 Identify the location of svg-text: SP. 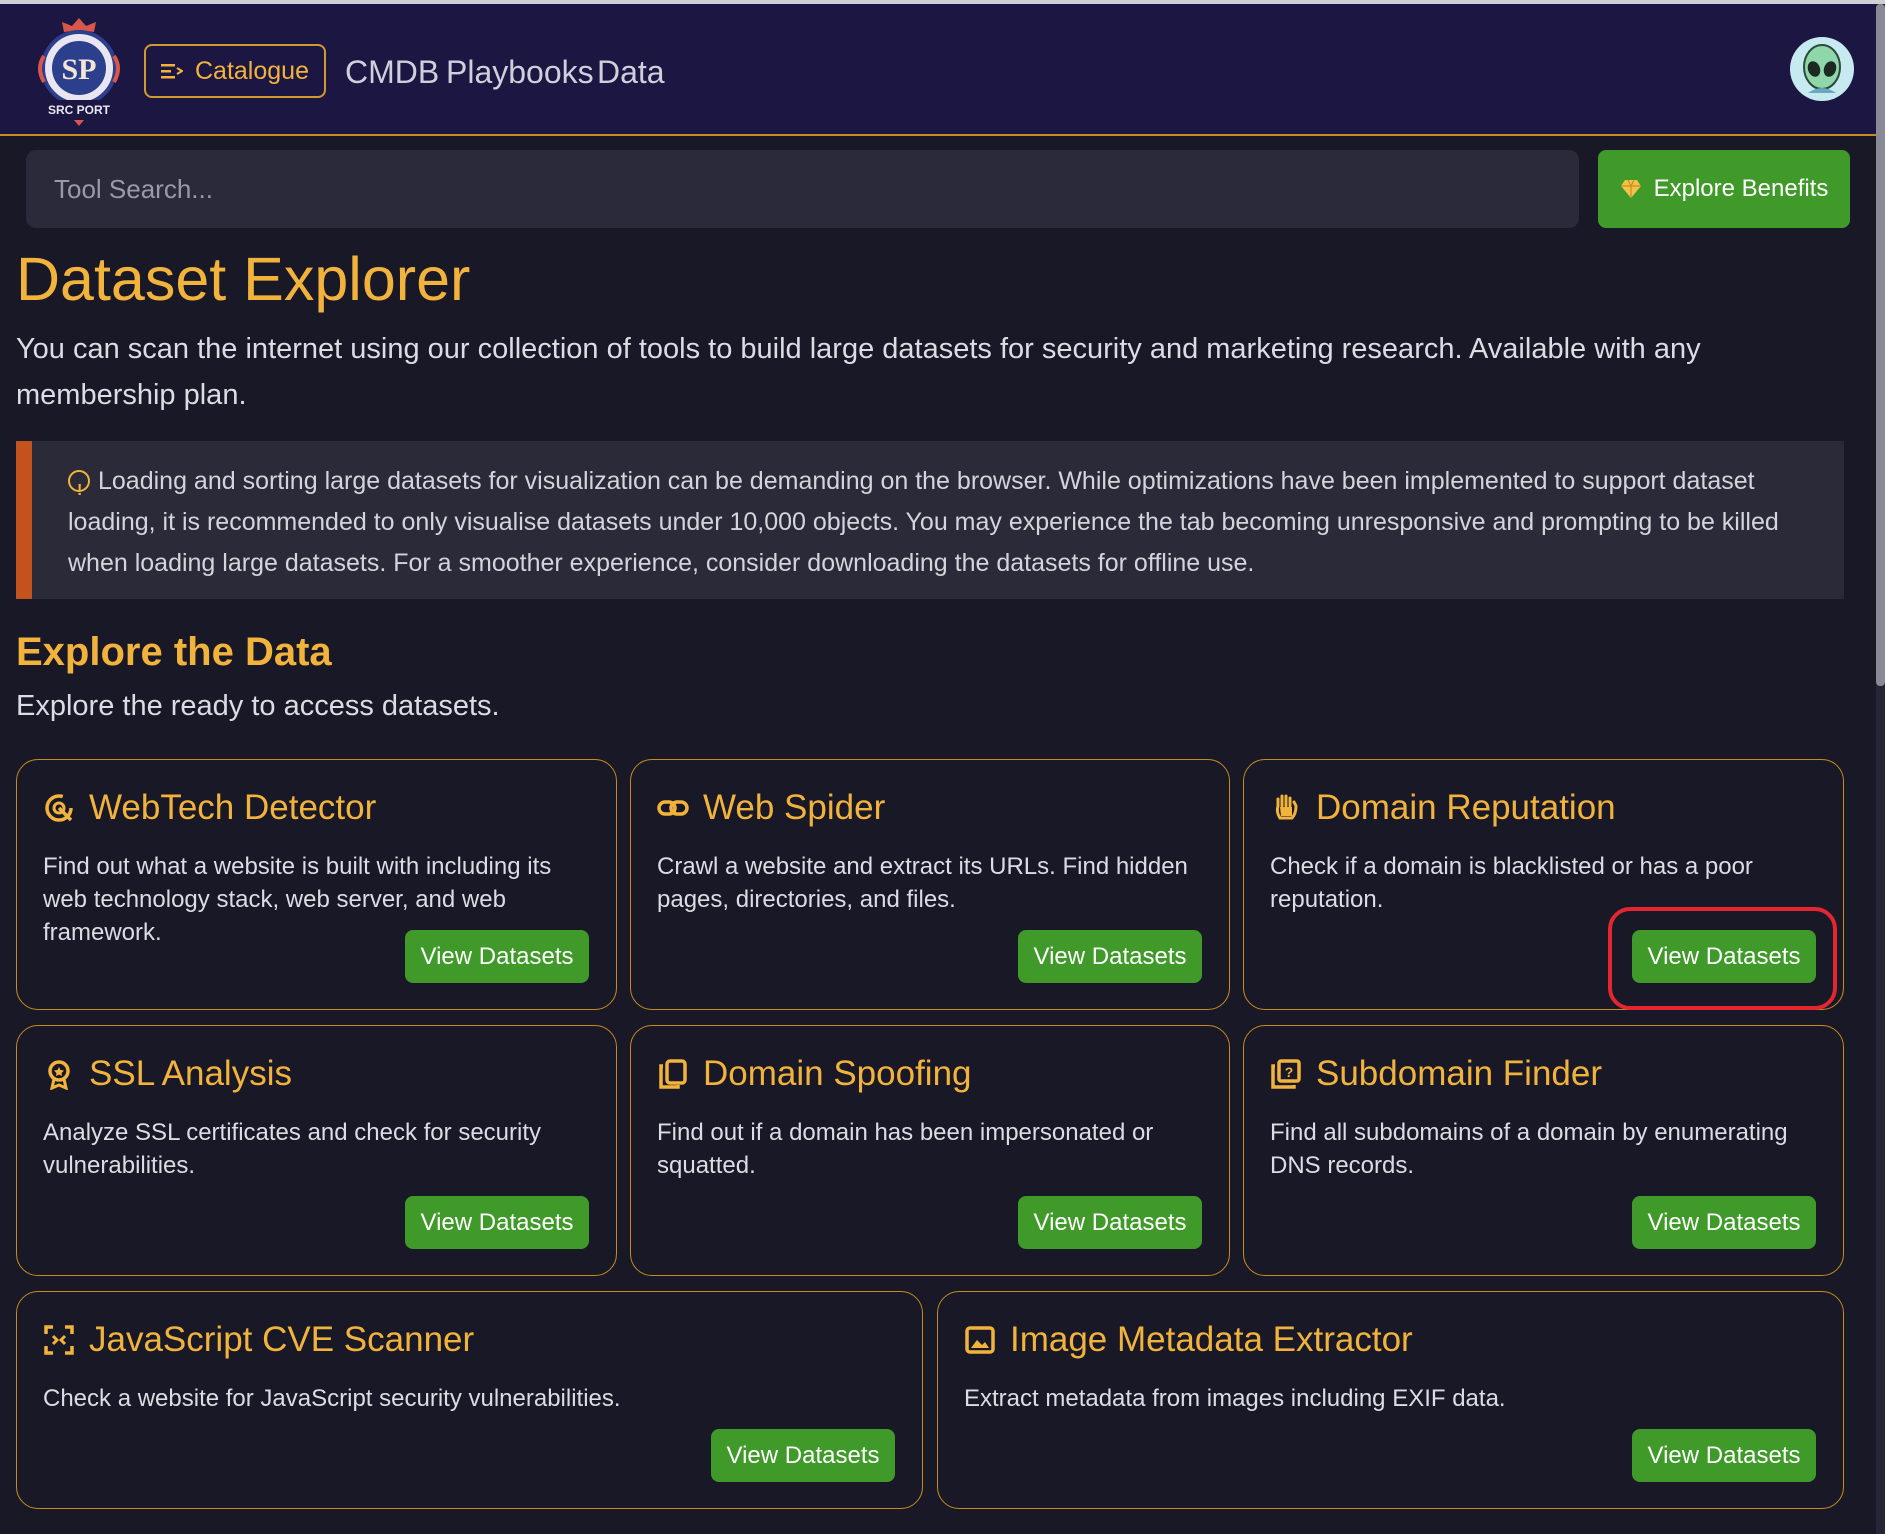
(78, 69).